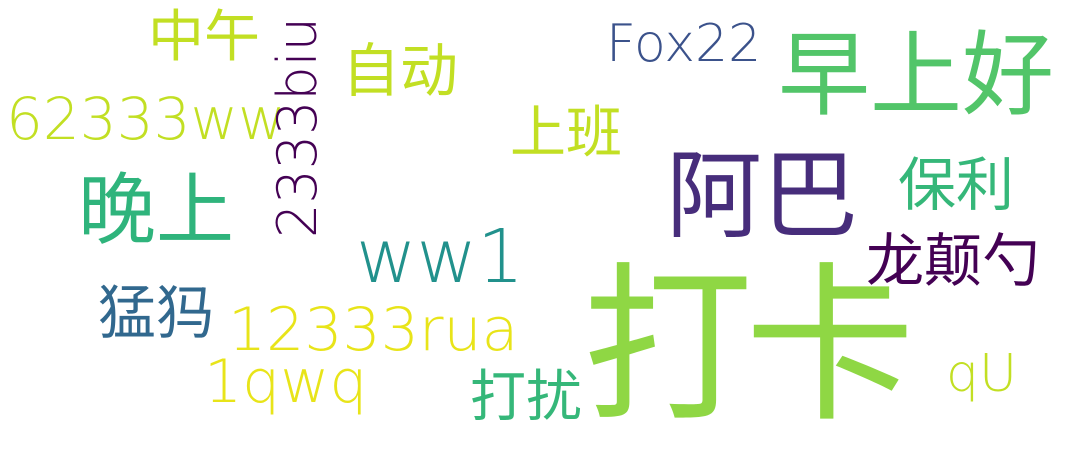 The image size is (1080, 463). I want to click on word-zaoshanghao: 早上好, so click(916, 75).